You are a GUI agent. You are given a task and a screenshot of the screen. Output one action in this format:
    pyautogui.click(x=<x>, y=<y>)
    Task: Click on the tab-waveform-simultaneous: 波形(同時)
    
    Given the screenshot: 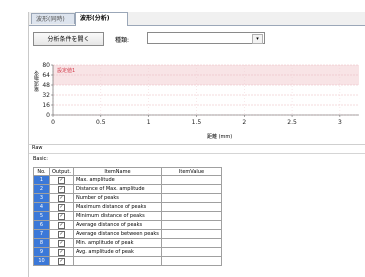 What is the action you would take?
    pyautogui.click(x=53, y=18)
    